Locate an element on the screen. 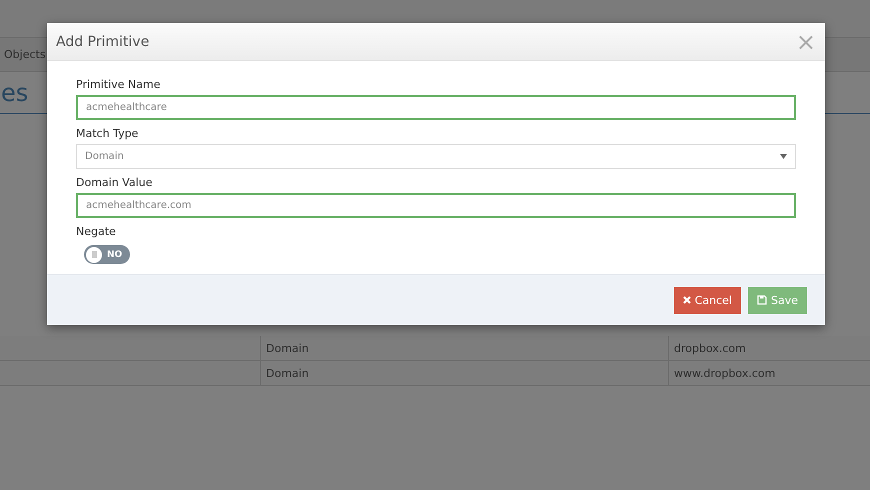 The image size is (870, 490). table-cell: www.dropbox.com is located at coordinates (769, 373).